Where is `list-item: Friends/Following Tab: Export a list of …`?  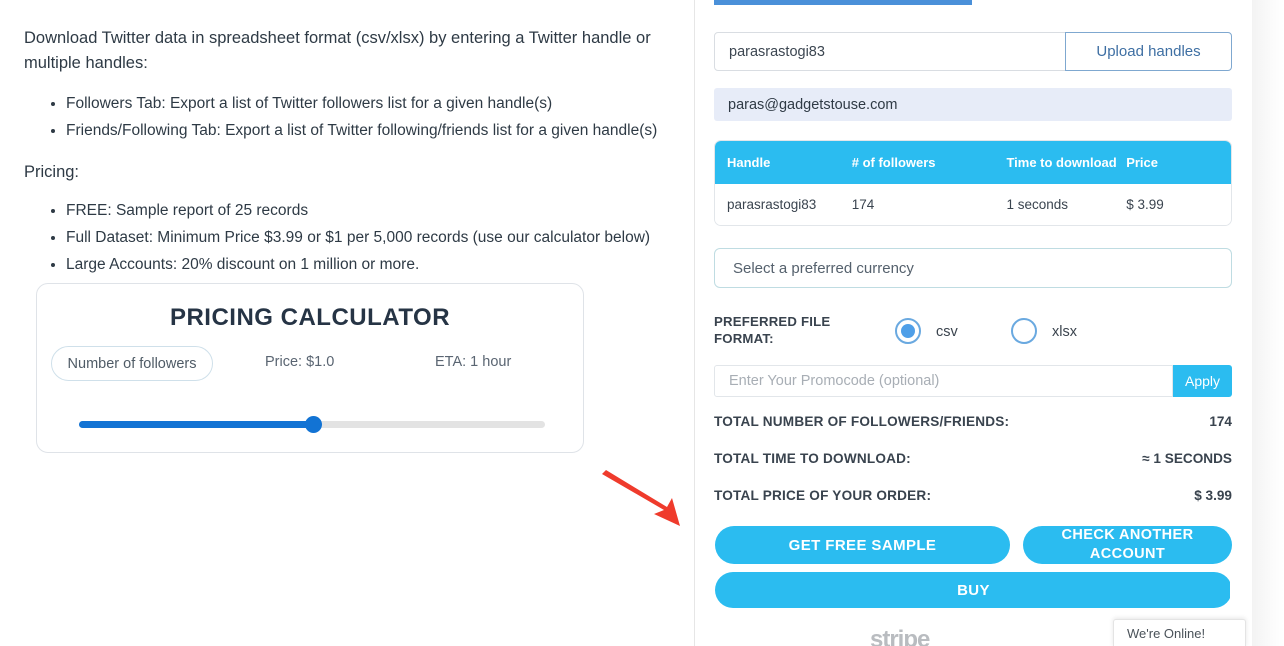
list-item: Friends/Following Tab: Export a list of … is located at coordinates (369, 130).